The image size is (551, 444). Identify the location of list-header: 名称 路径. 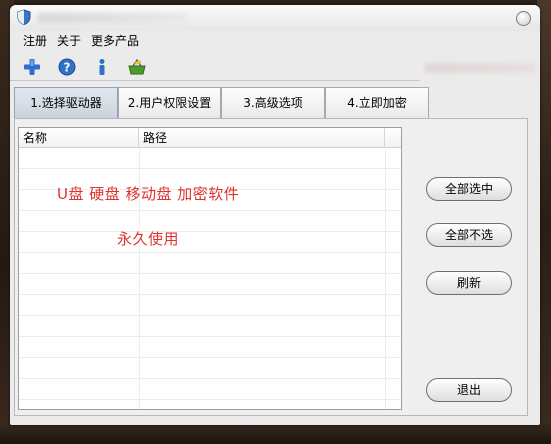
(210, 138).